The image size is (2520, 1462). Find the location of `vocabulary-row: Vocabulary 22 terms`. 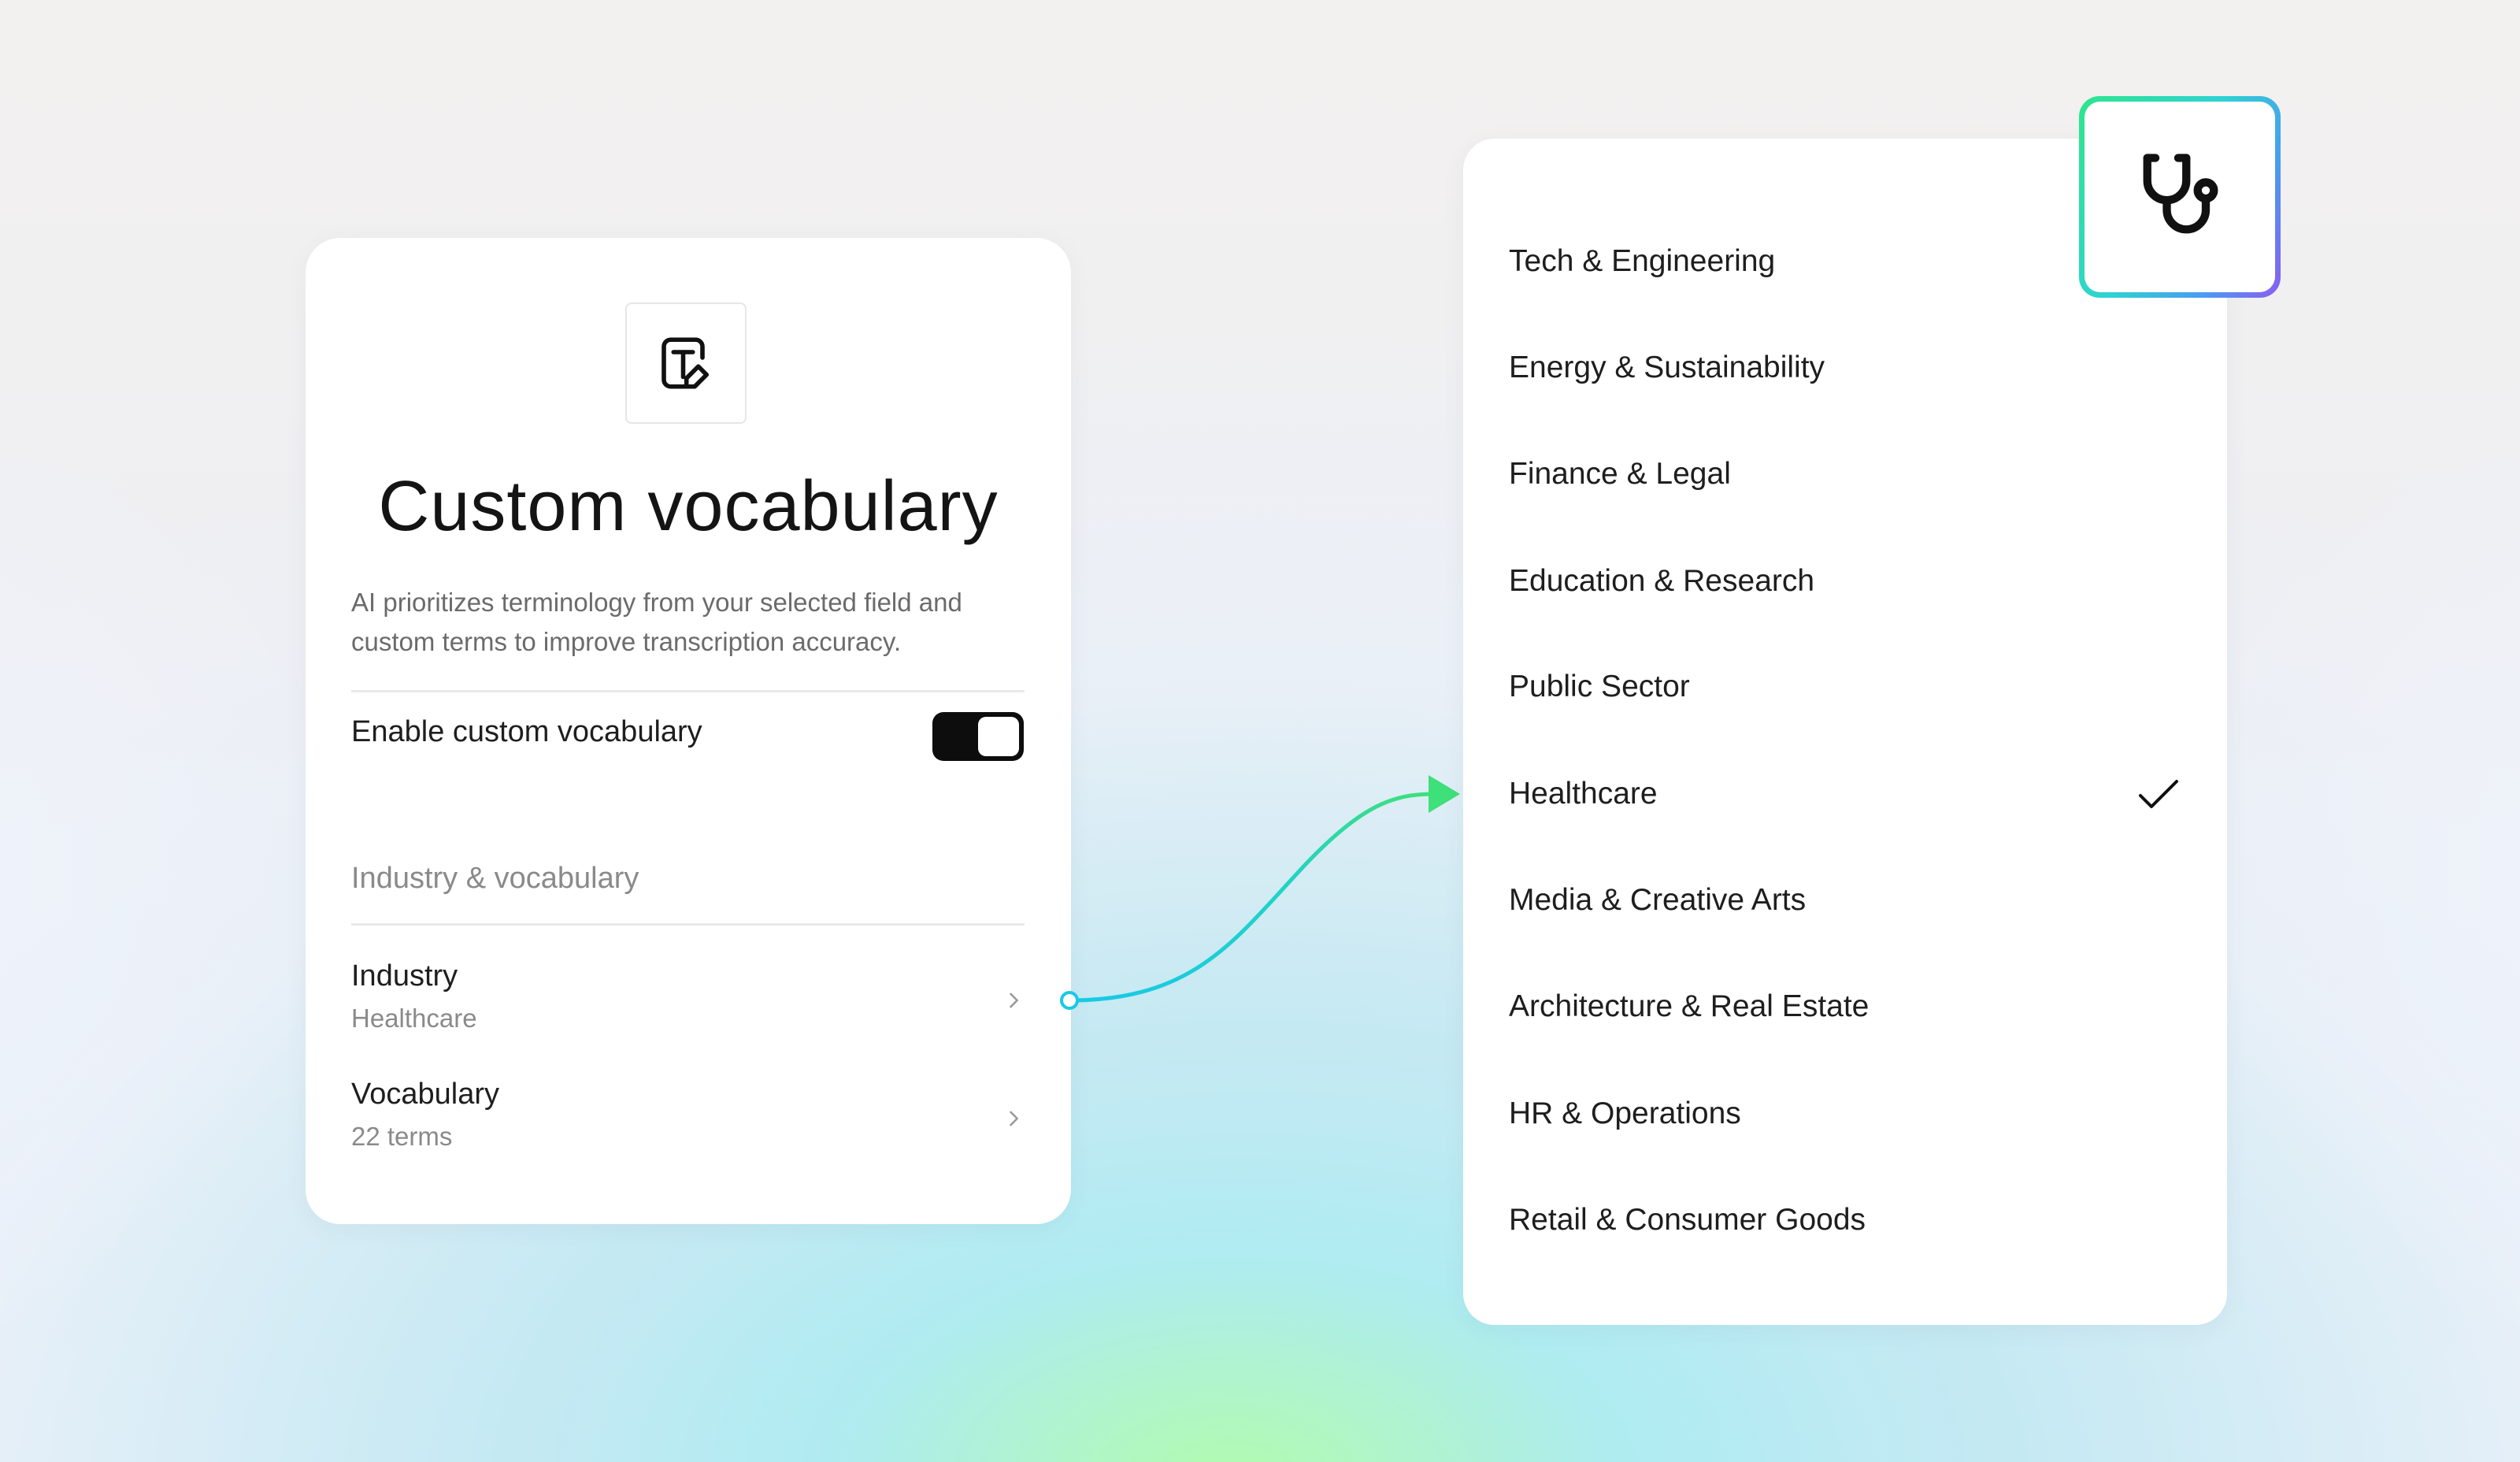

vocabulary-row: Vocabulary 22 terms is located at coordinates (688, 1121).